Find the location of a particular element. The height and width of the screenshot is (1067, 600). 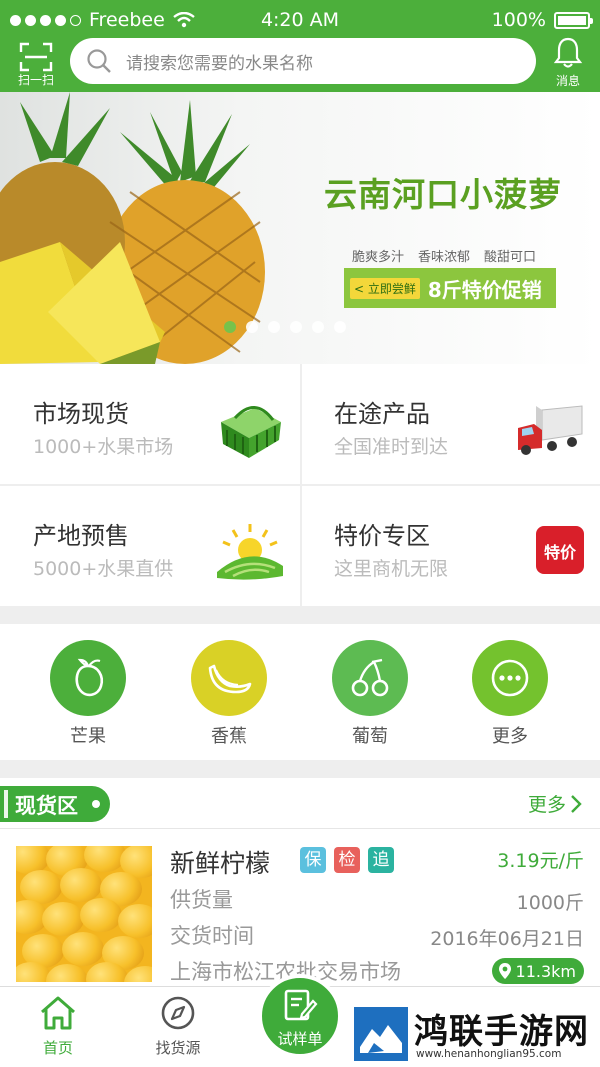

section-title: 现货区 is located at coordinates (46, 806).